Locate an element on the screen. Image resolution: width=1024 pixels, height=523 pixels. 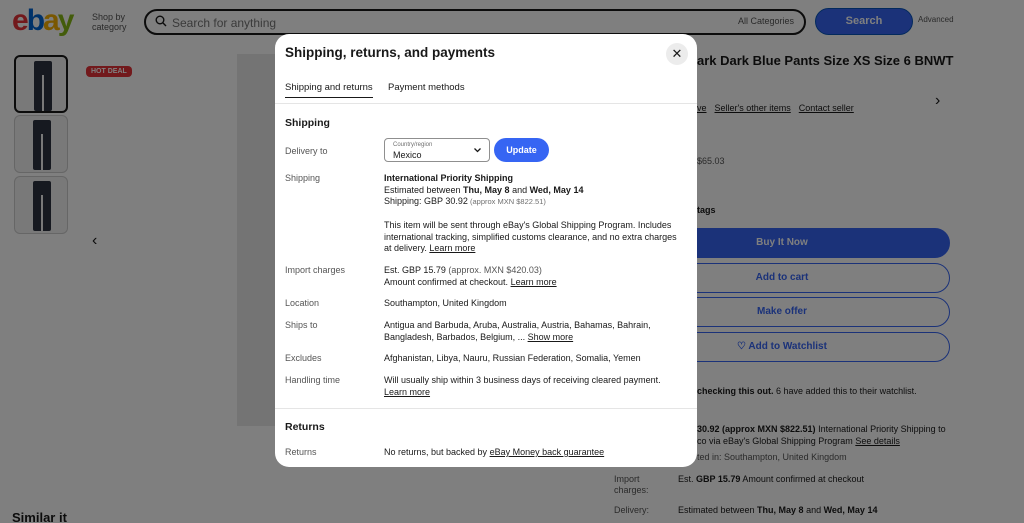
update-button: Update is located at coordinates (521, 150).